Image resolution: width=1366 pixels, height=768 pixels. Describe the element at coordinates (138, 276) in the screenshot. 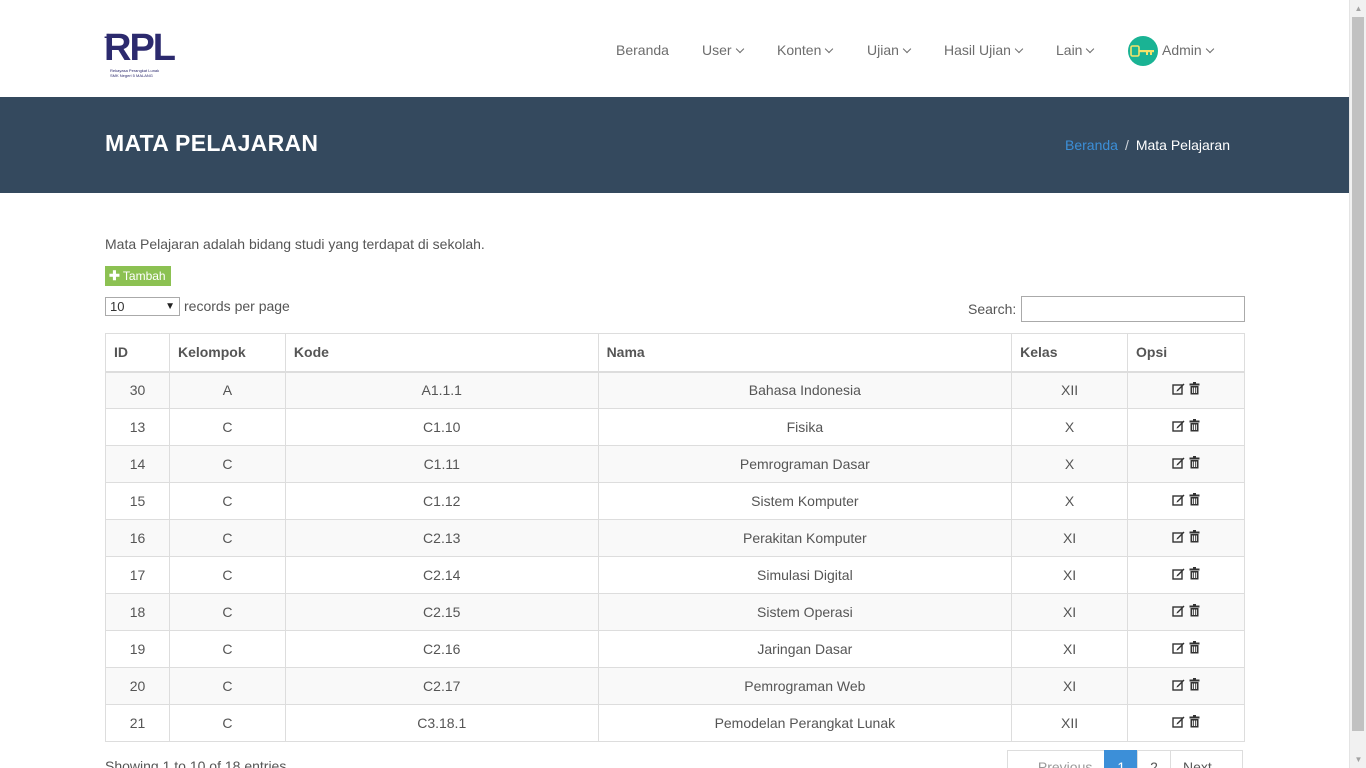

I see `add-button: ✚ Tambah` at that location.